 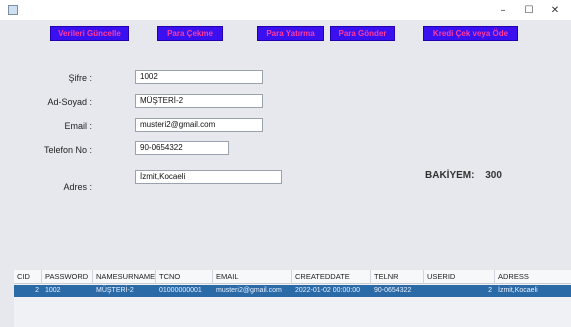 I want to click on table-cell: 90-0654322, so click(x=393, y=290).